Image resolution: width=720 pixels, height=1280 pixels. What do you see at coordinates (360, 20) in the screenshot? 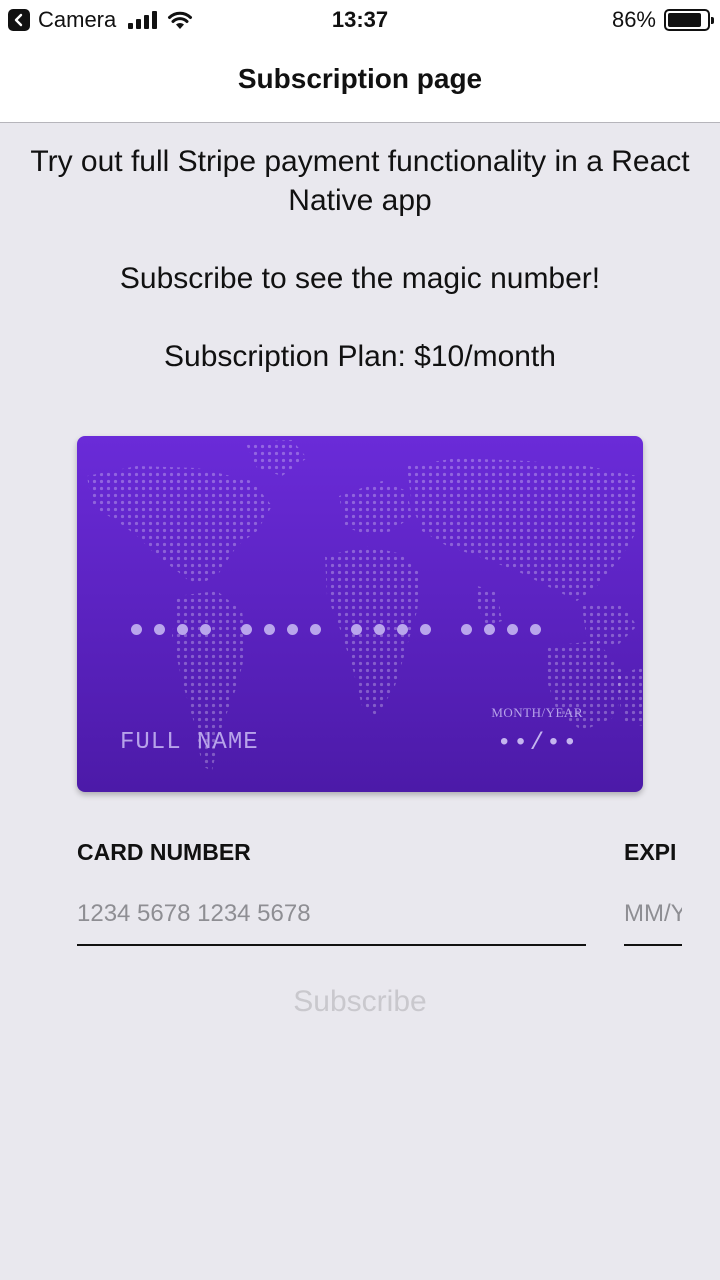
I see `status-bar: Camera 13:37 86%` at bounding box center [360, 20].